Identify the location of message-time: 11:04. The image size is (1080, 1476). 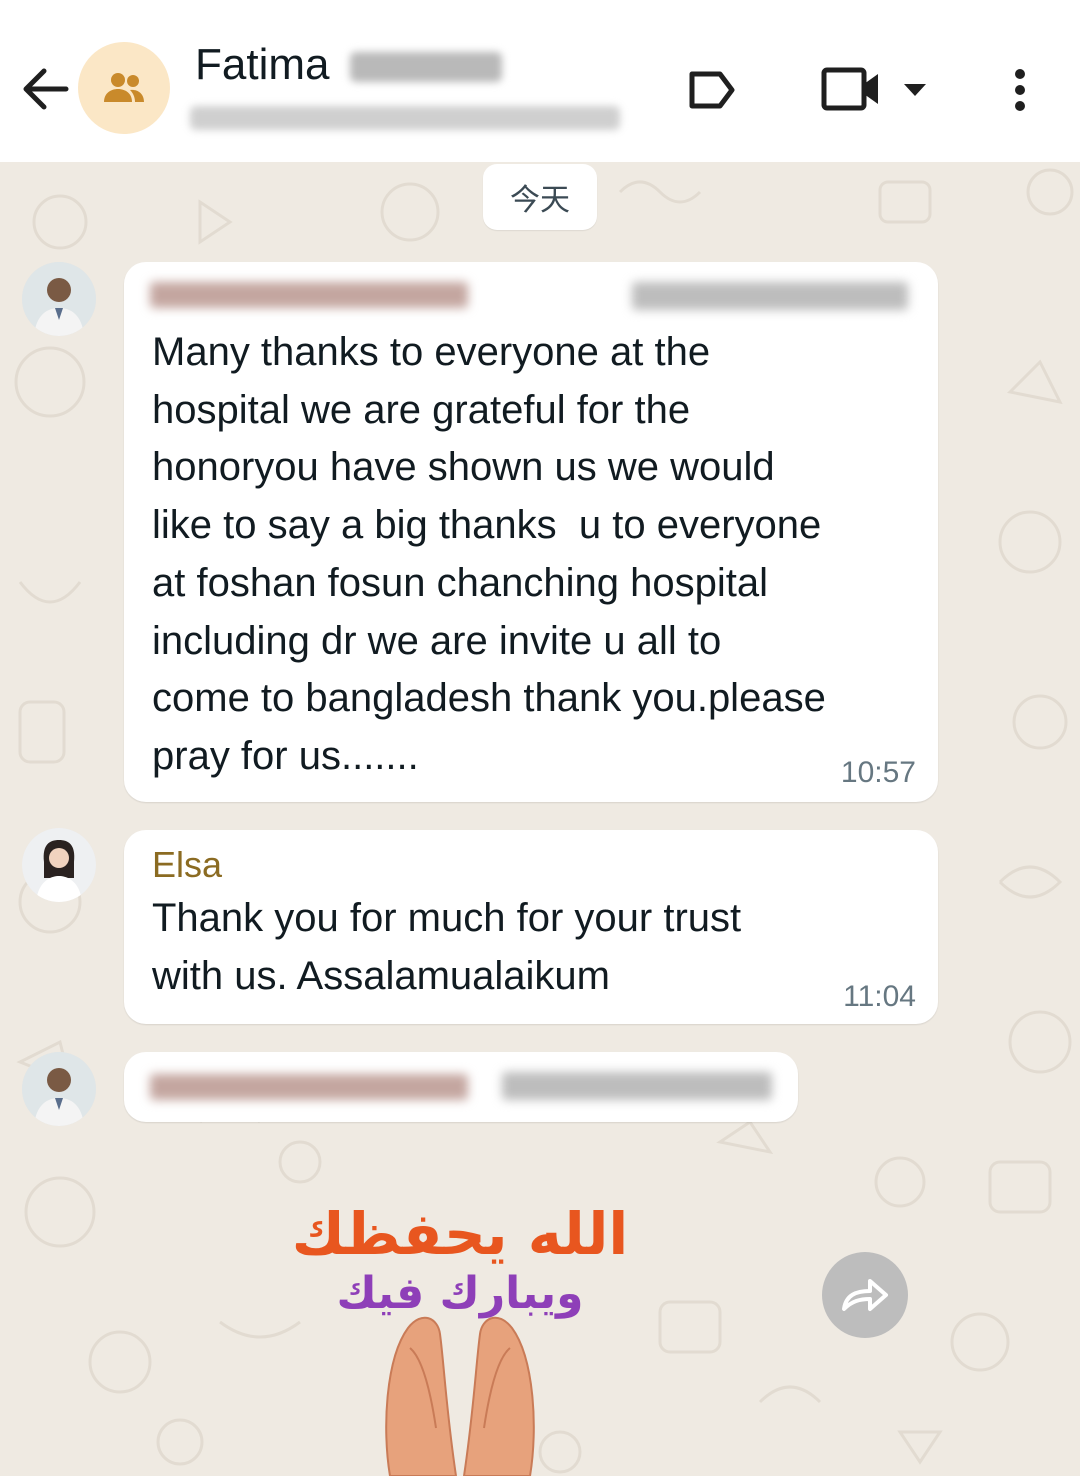
(879, 996).